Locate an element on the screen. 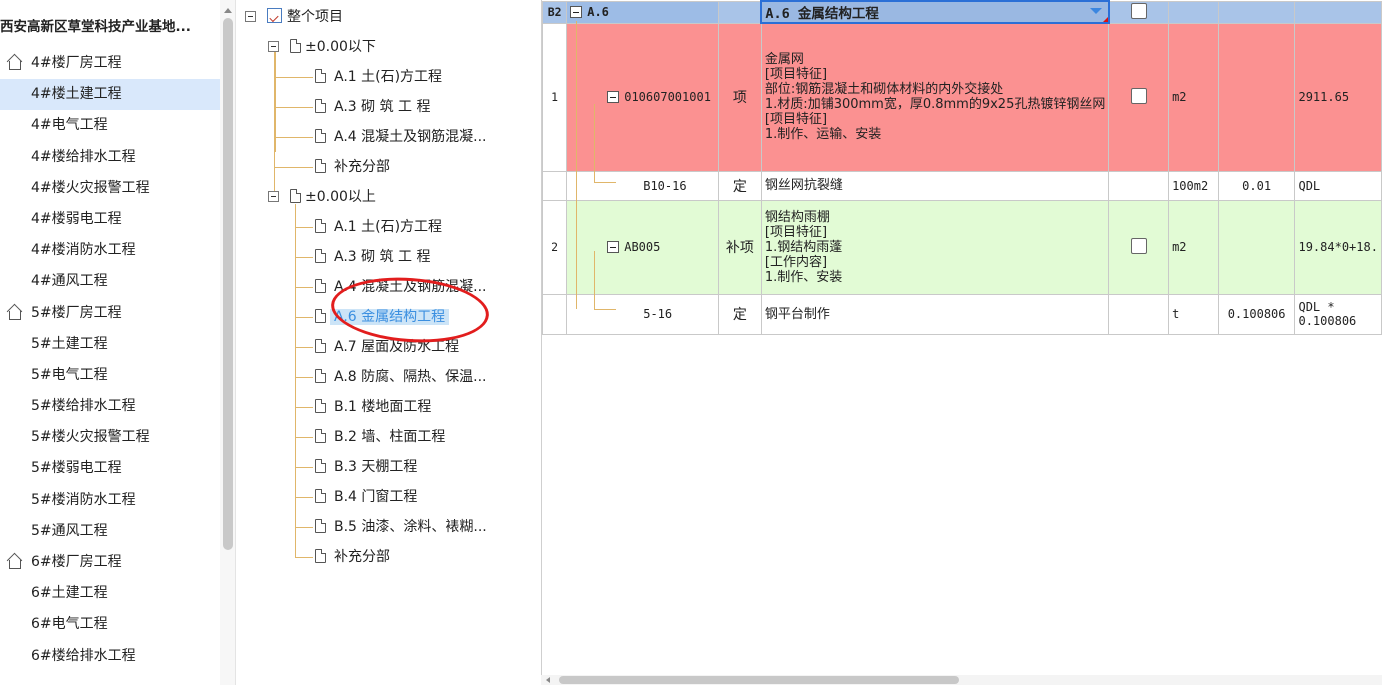 The height and width of the screenshot is (685, 1382). project-group: 4#楼厂房工程 is located at coordinates (110, 63).